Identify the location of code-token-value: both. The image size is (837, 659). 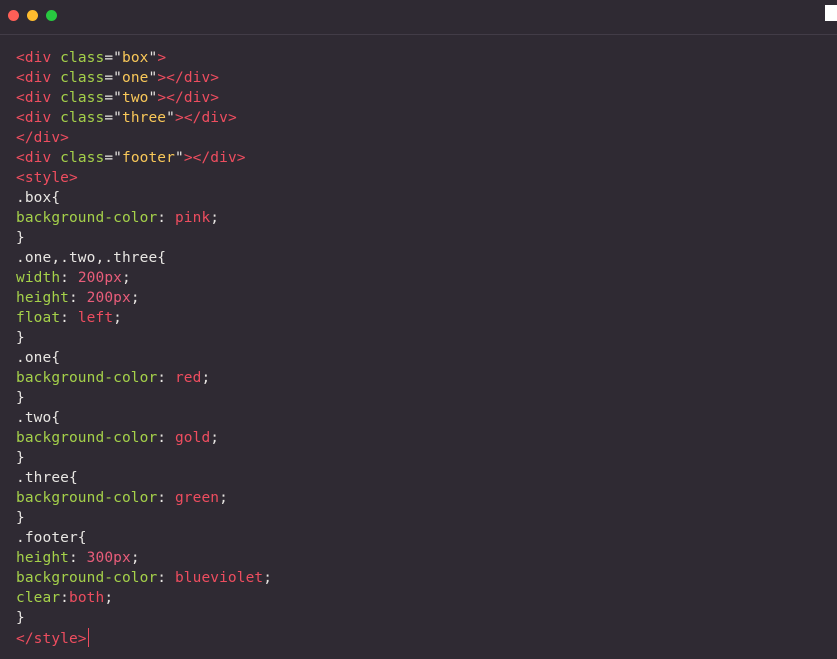
(87, 598).